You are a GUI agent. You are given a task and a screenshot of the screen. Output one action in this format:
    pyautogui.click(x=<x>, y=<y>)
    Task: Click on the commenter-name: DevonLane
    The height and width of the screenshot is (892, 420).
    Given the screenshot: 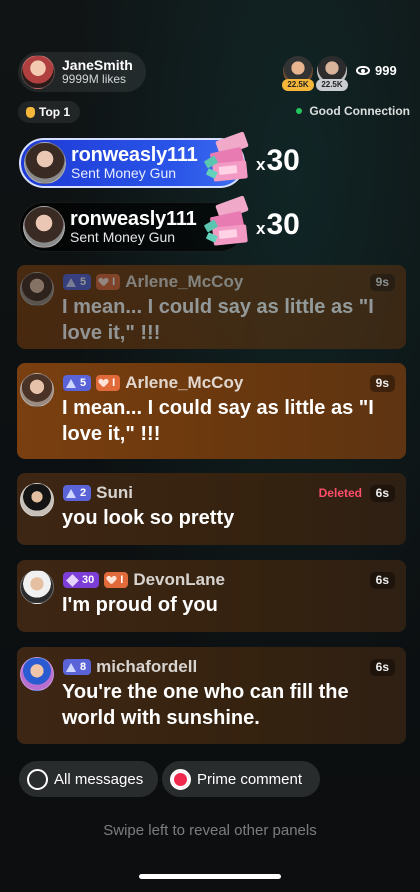 What is the action you would take?
    pyautogui.click(x=179, y=580)
    